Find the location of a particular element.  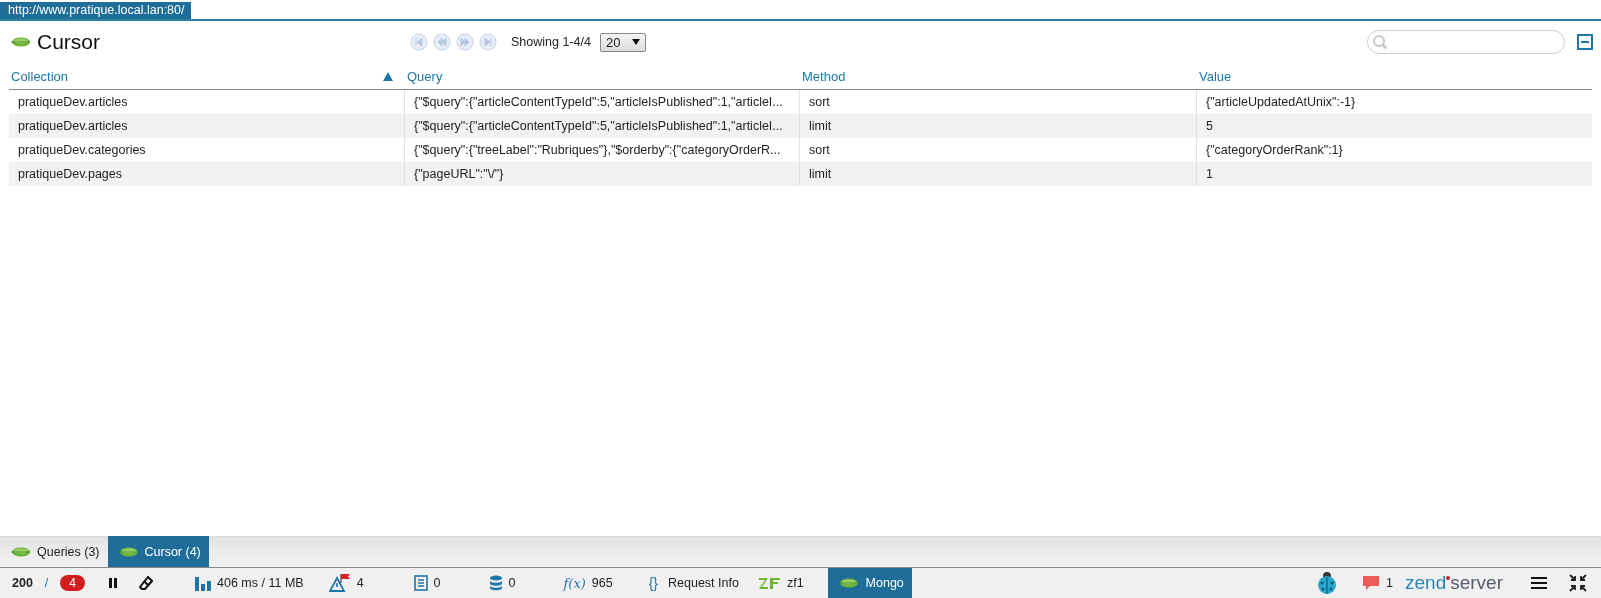

pause-icon is located at coordinates (113, 583).